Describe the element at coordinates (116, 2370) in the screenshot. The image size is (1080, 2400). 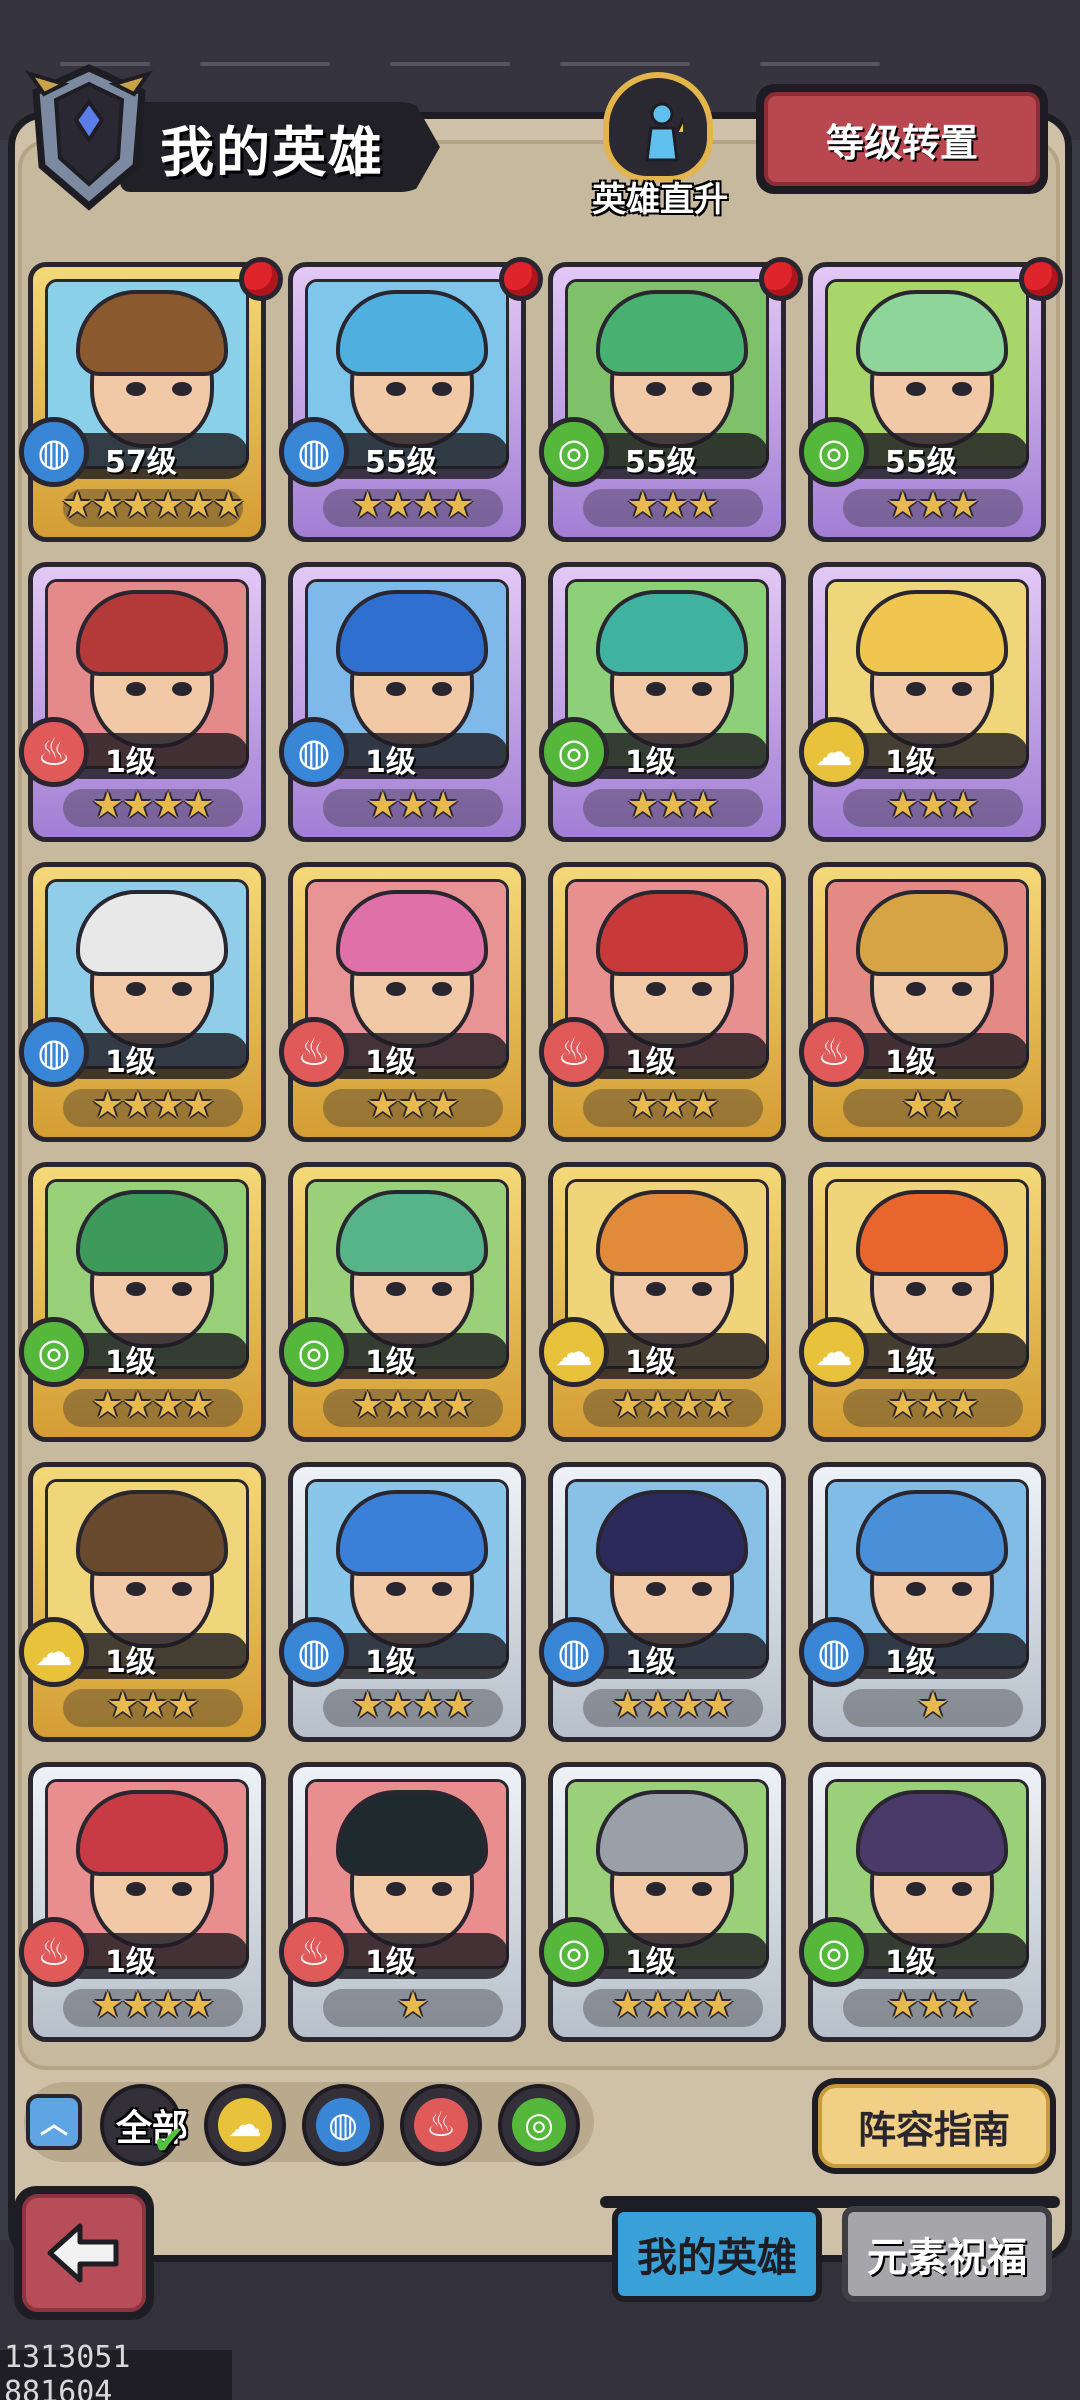
I see `watermark-text: 1313051 881604` at that location.